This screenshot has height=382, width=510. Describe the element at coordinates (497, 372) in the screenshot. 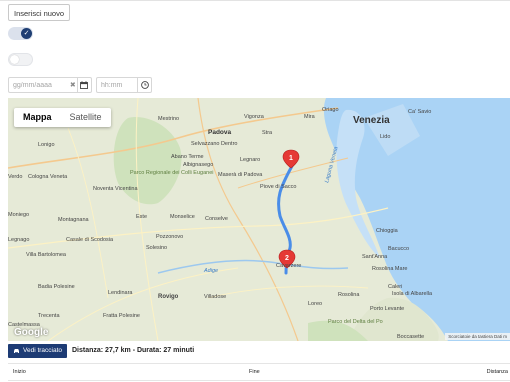

I see `column-header-distance: Distanza` at that location.